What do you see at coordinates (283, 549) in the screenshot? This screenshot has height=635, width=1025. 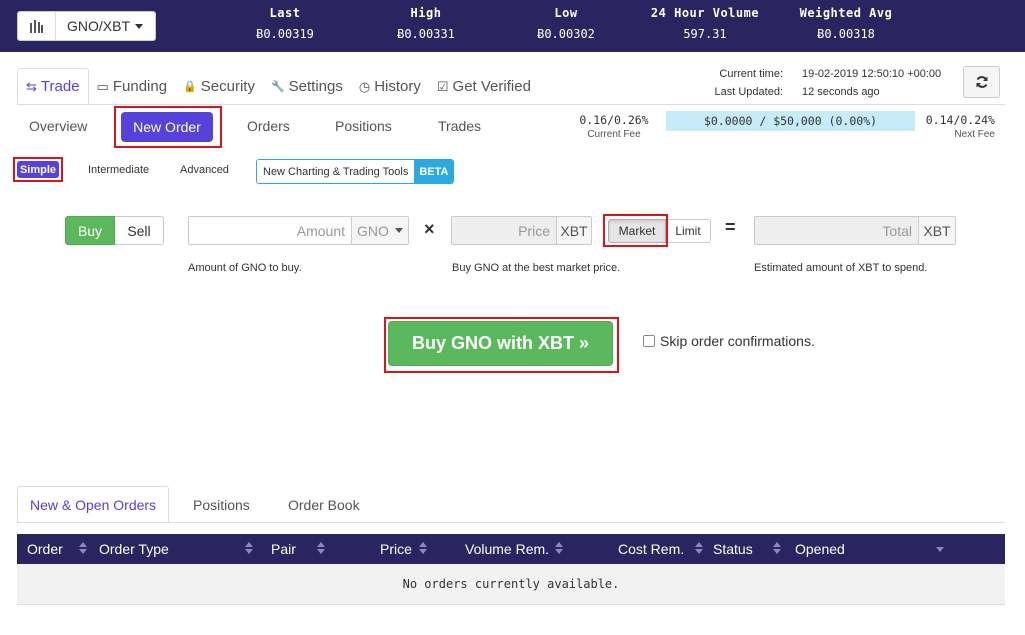 I see `column-pair: Pair` at bounding box center [283, 549].